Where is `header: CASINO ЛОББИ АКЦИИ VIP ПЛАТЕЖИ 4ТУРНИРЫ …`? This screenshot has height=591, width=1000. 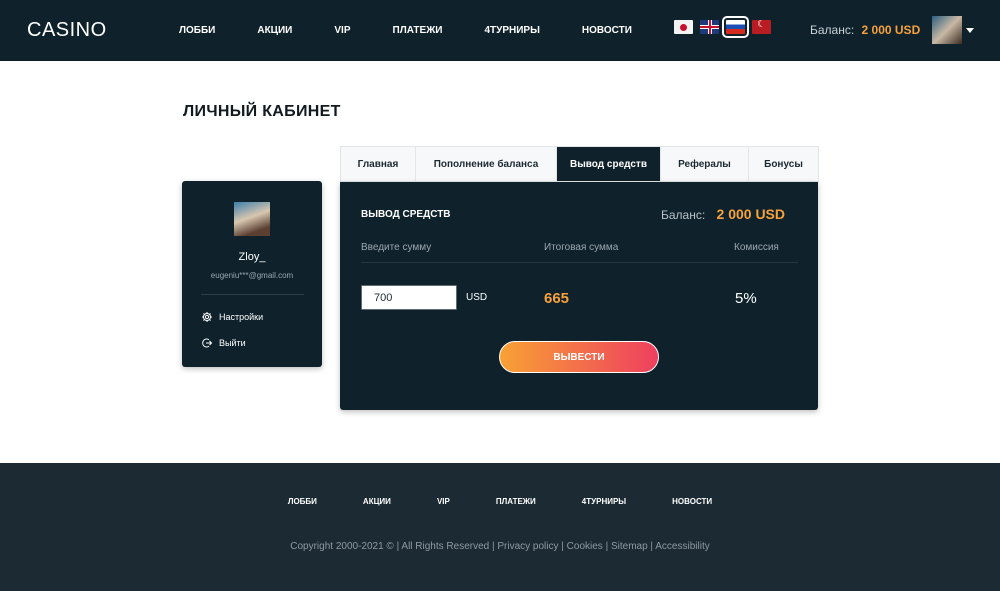
header: CASINO ЛОББИ АКЦИИ VIP ПЛАТЕЖИ 4ТУРНИРЫ … is located at coordinates (500, 30).